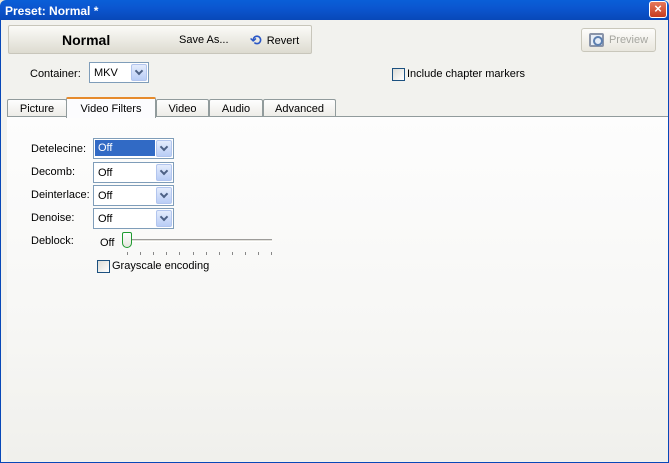 The height and width of the screenshot is (463, 669). Describe the element at coordinates (105, 173) in the screenshot. I see `decomb-value: Off` at that location.